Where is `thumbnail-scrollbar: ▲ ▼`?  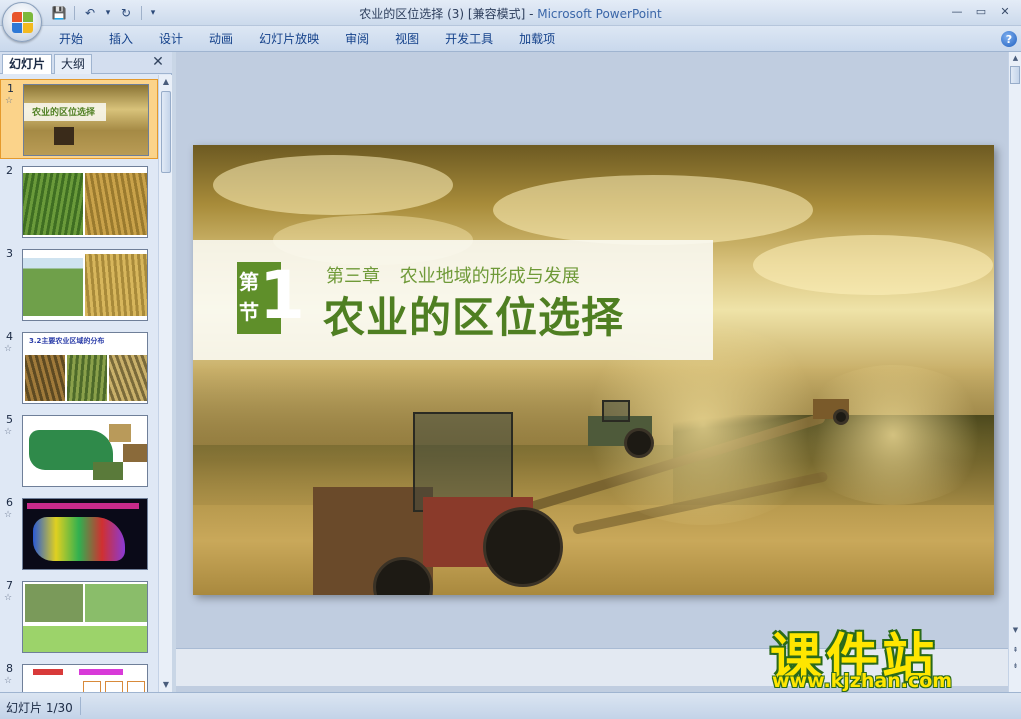 thumbnail-scrollbar: ▲ ▼ is located at coordinates (165, 383).